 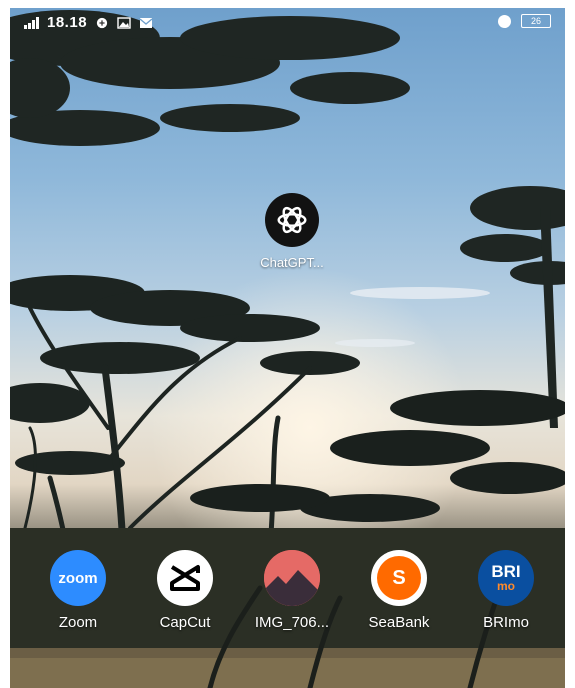 I want to click on brimo-logo-subtext: mo, so click(x=506, y=586).